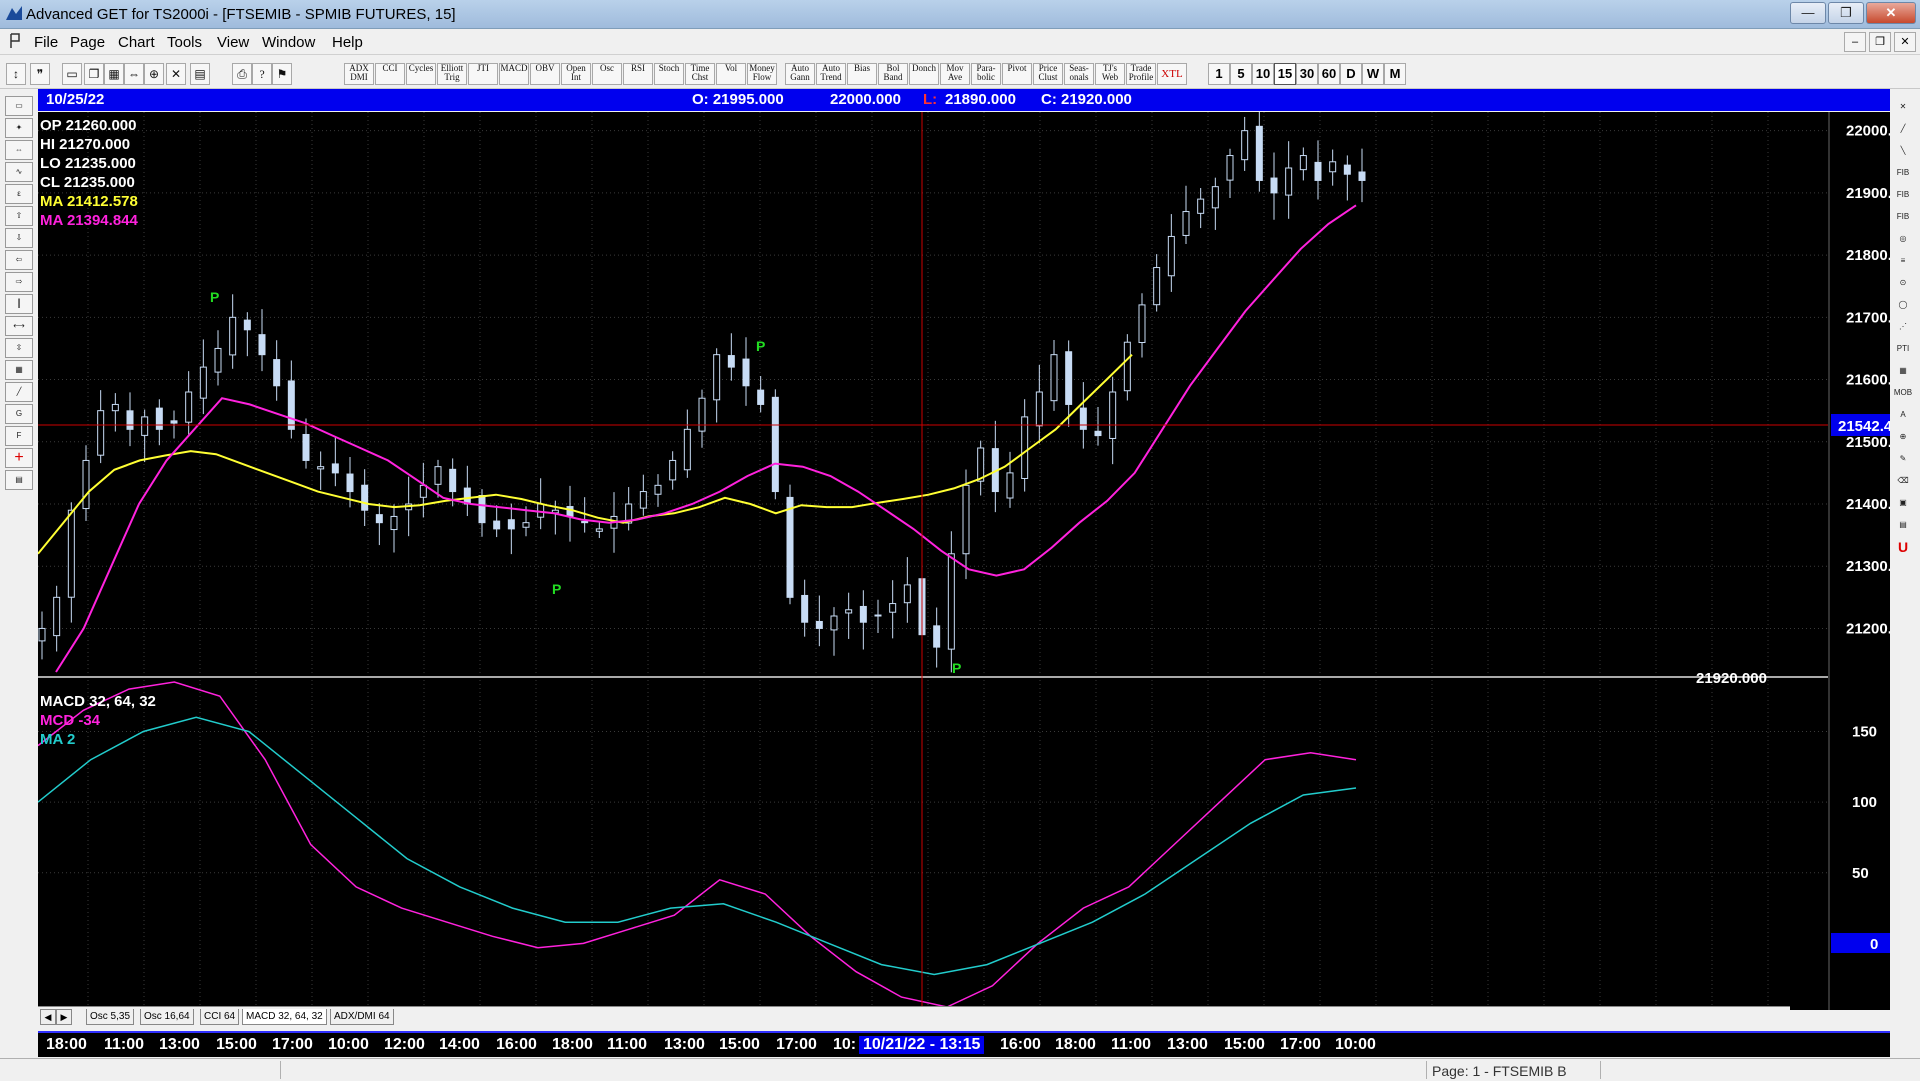  Describe the element at coordinates (242, 74) in the screenshot. I see `print-icon: ⎙` at that location.